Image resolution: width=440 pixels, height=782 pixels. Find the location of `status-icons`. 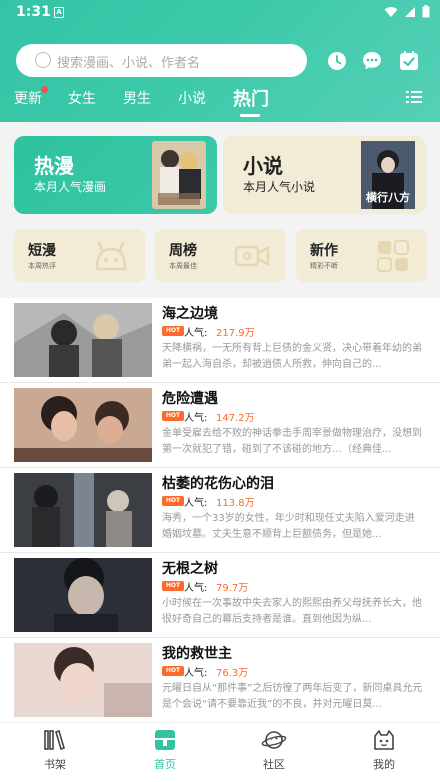

status-icons is located at coordinates (407, 11).